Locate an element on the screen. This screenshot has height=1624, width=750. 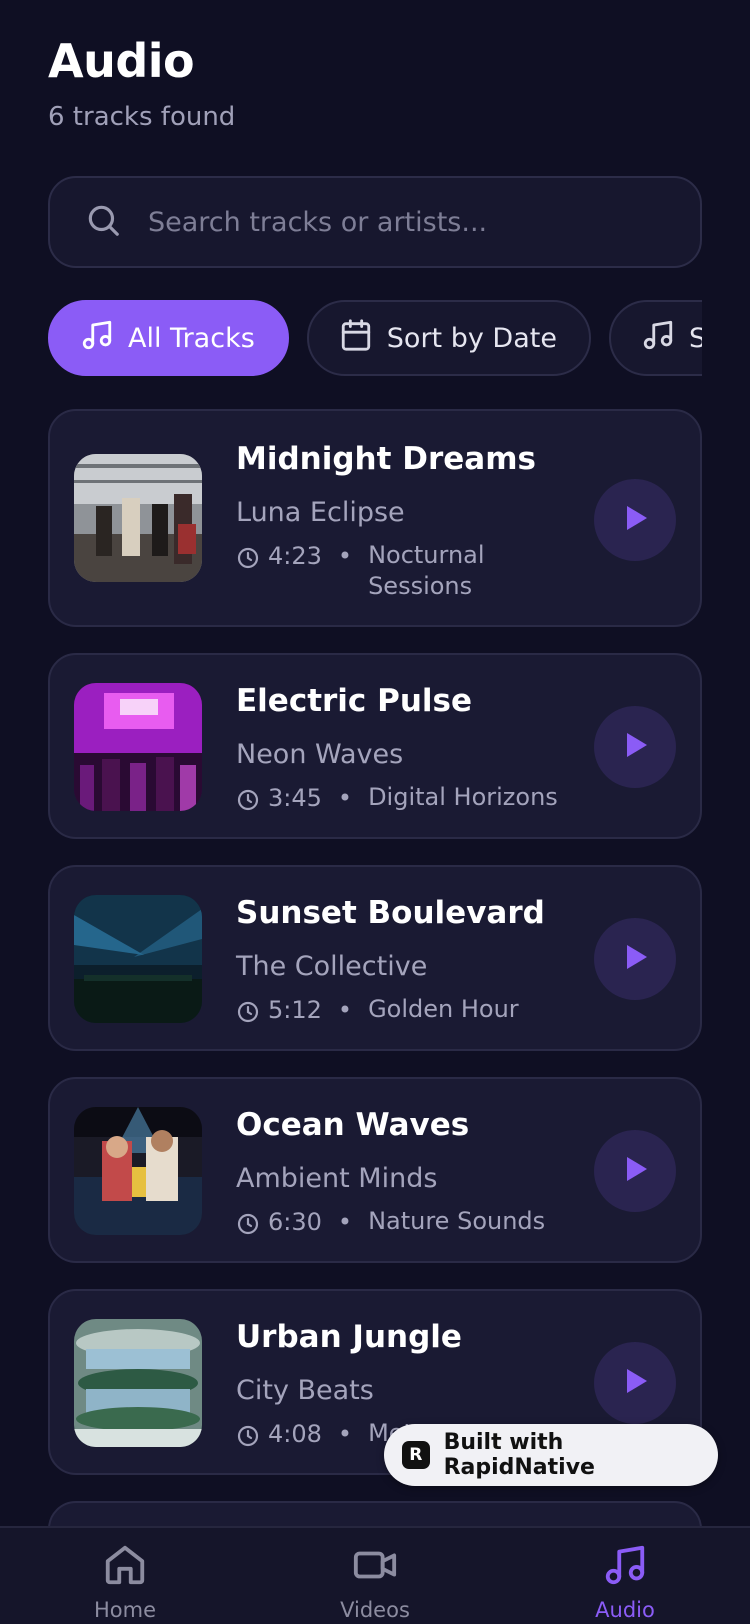
badge-text: Built with RapidNative is located at coordinates (519, 1455).